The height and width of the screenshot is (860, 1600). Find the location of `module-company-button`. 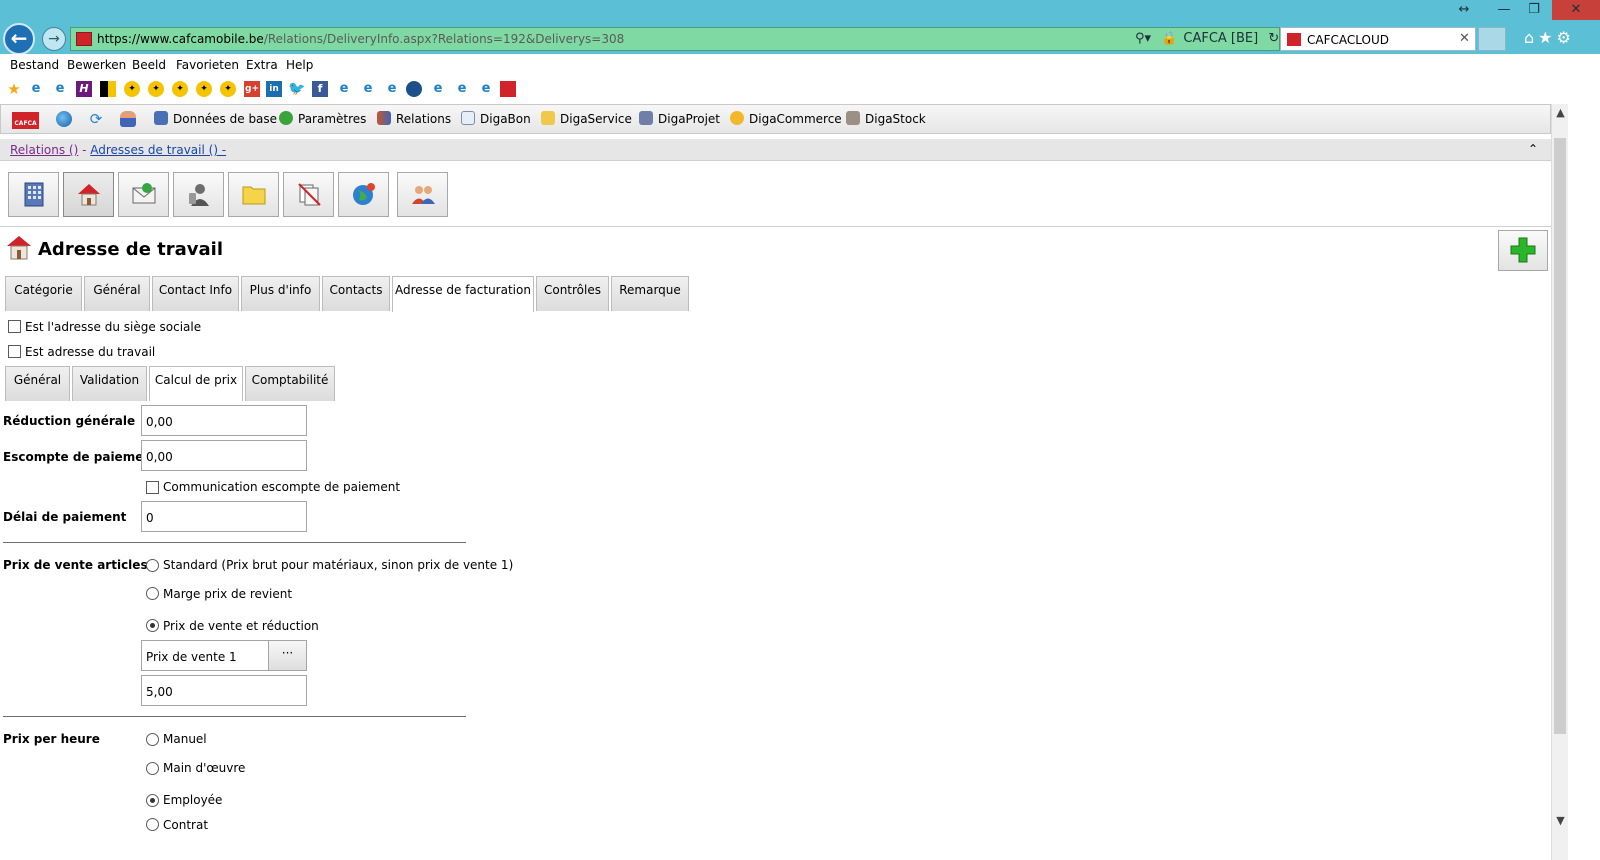

module-company-button is located at coordinates (33, 194).